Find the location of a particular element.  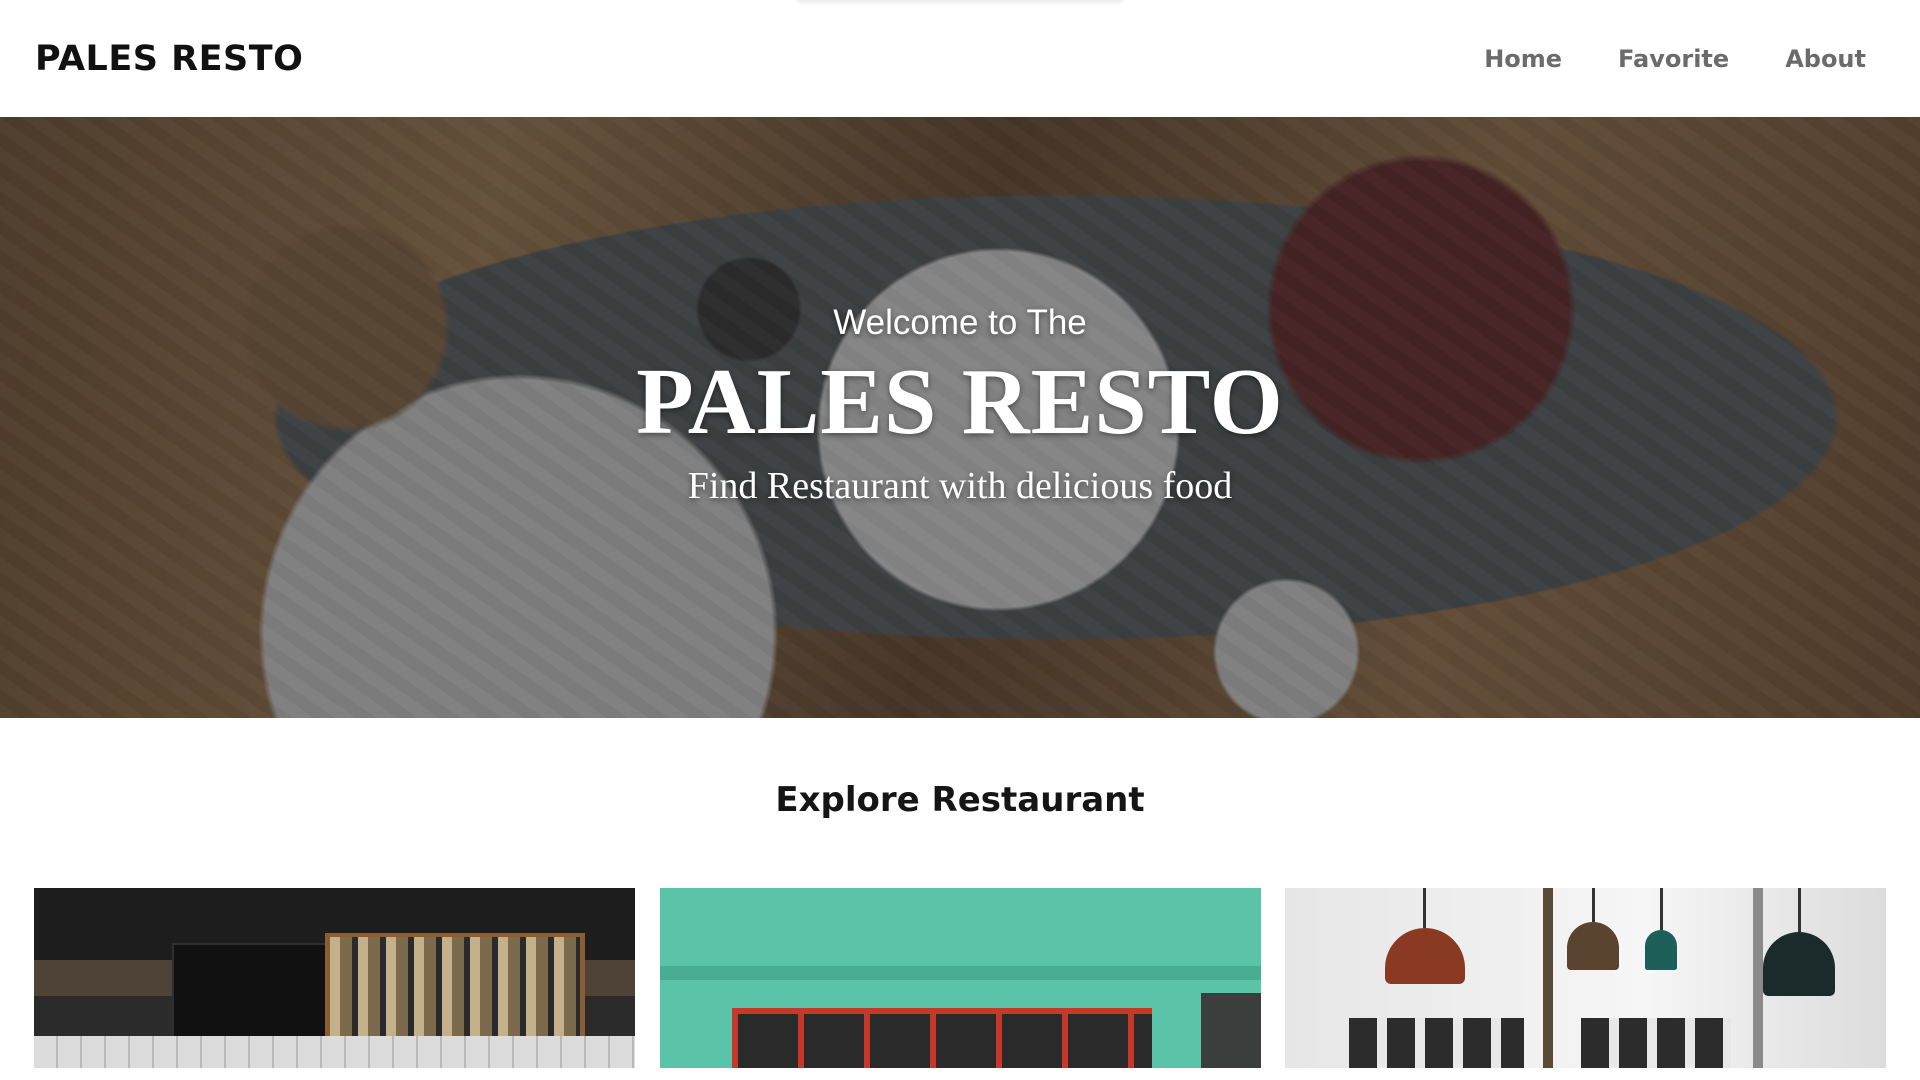

hero-welcome: Welcome to The is located at coordinates (960, 323).